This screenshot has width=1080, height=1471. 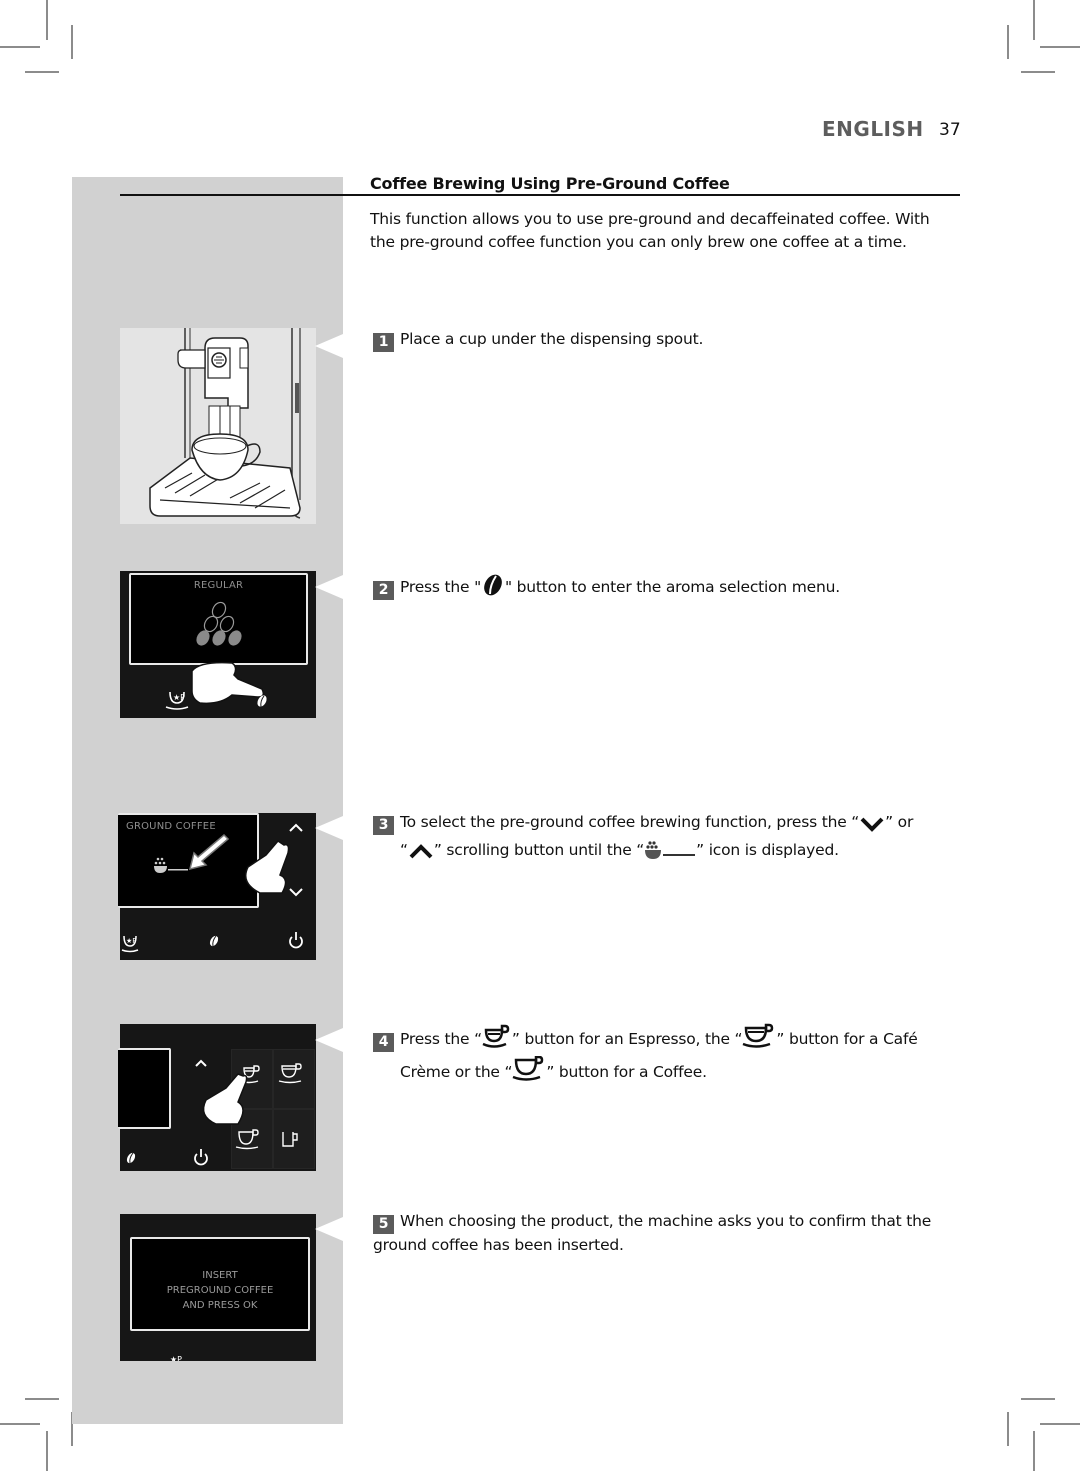 I want to click on machine-illustration, so click(x=218, y=426).